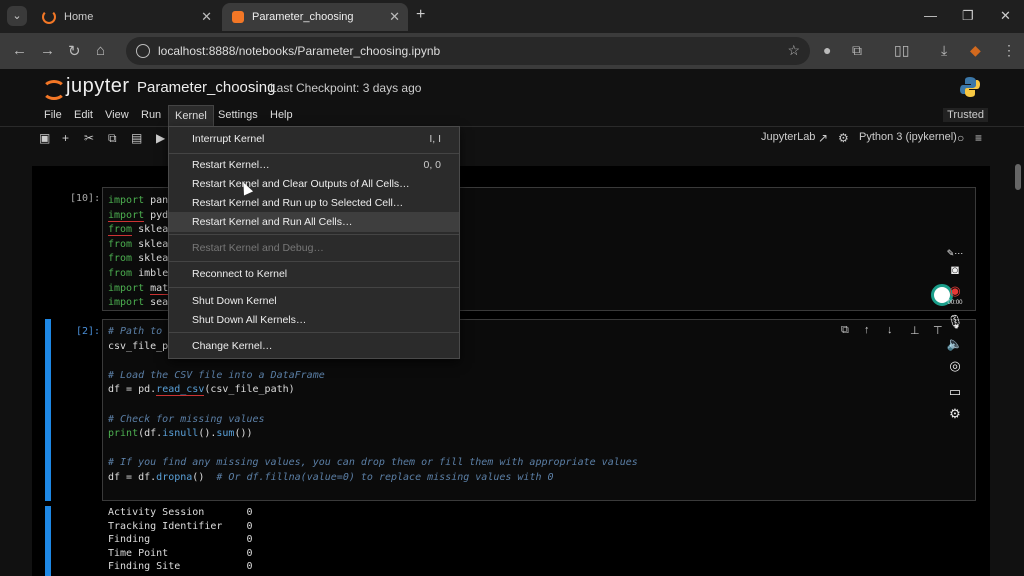  Describe the element at coordinates (890, 330) in the screenshot. I see `move-down-icon: ↓` at that location.